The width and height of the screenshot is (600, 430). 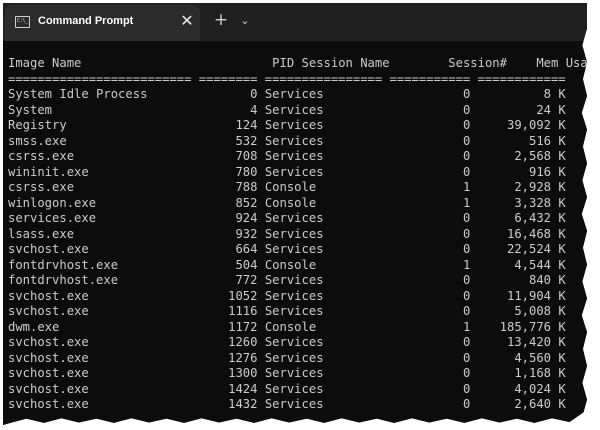 What do you see at coordinates (187, 21) in the screenshot?
I see `close-tab-icon: ✕` at bounding box center [187, 21].